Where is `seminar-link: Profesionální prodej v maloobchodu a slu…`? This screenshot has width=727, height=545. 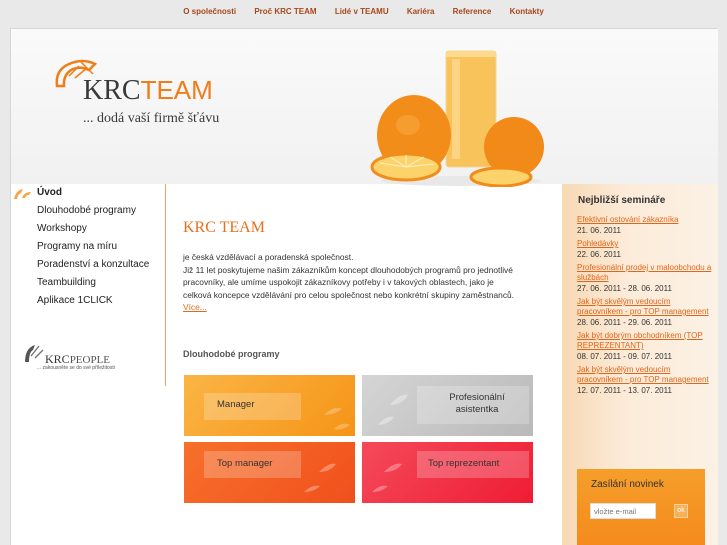
seminar-link: Profesionální prodej v maloobchodu a slu… is located at coordinates (646, 273).